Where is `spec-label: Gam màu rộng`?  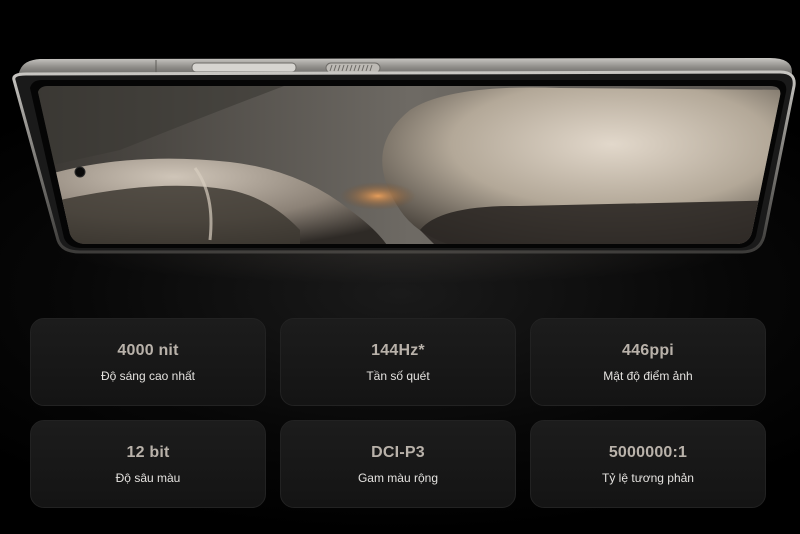 spec-label: Gam màu rộng is located at coordinates (398, 477).